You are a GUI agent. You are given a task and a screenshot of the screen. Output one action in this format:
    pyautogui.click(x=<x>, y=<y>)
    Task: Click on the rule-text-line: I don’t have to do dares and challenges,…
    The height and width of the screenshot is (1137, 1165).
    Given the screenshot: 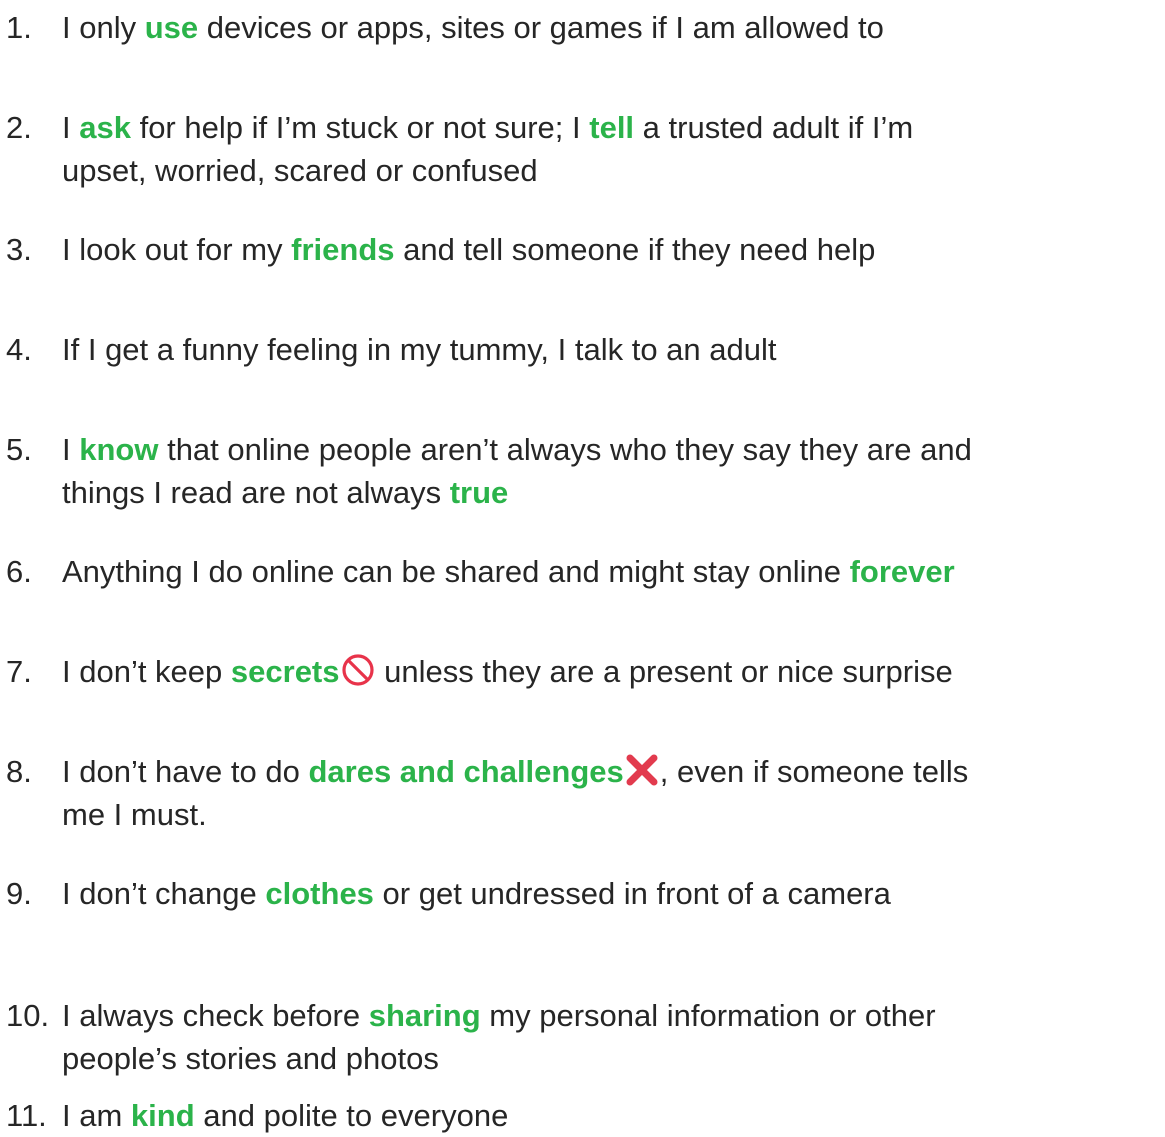 What is the action you would take?
    pyautogui.click(x=611, y=771)
    